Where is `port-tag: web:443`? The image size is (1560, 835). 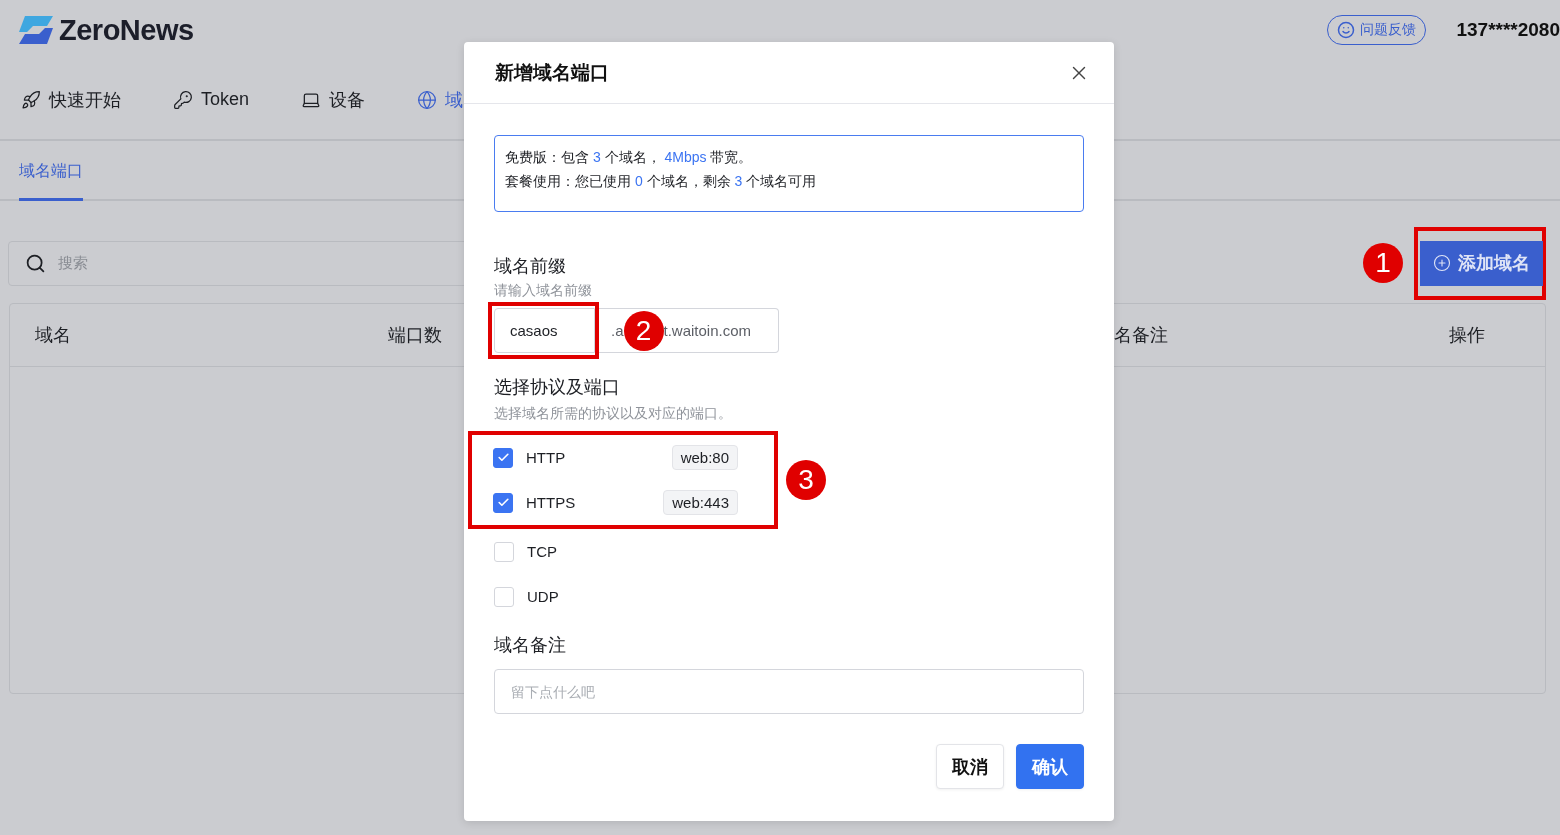 port-tag: web:443 is located at coordinates (700, 502).